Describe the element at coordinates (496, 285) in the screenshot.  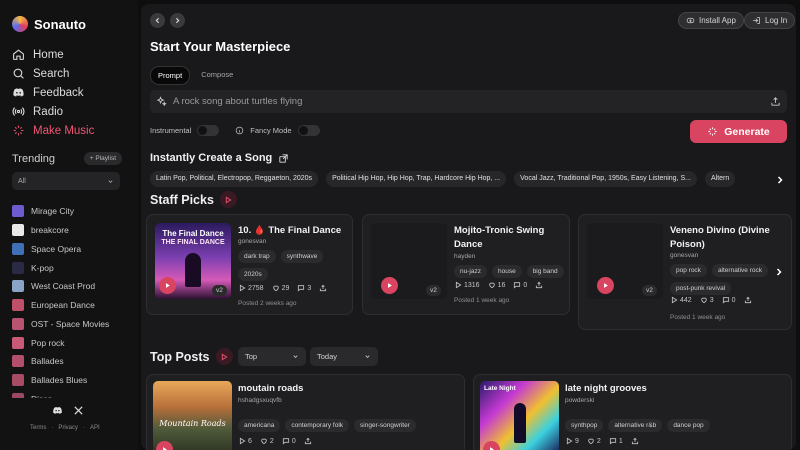
I see `like-count: 16` at that location.